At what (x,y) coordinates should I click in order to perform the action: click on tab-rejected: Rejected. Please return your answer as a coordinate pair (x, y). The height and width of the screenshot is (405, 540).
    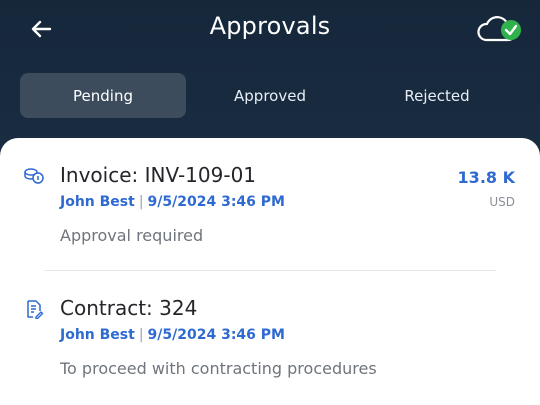
    Looking at the image, I should click on (437, 95).